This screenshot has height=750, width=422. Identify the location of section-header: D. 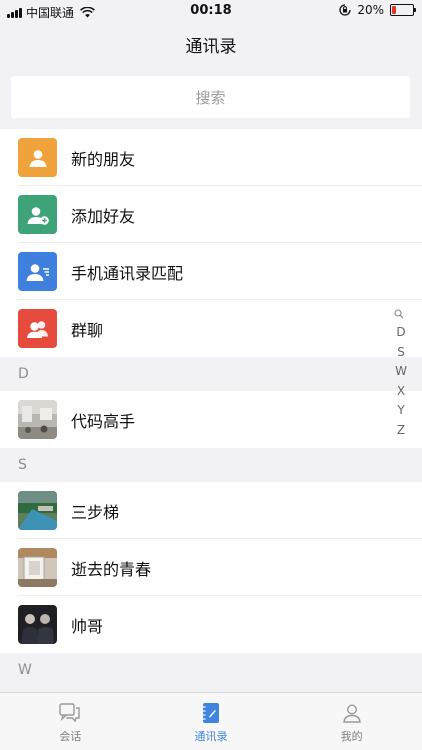
(211, 374).